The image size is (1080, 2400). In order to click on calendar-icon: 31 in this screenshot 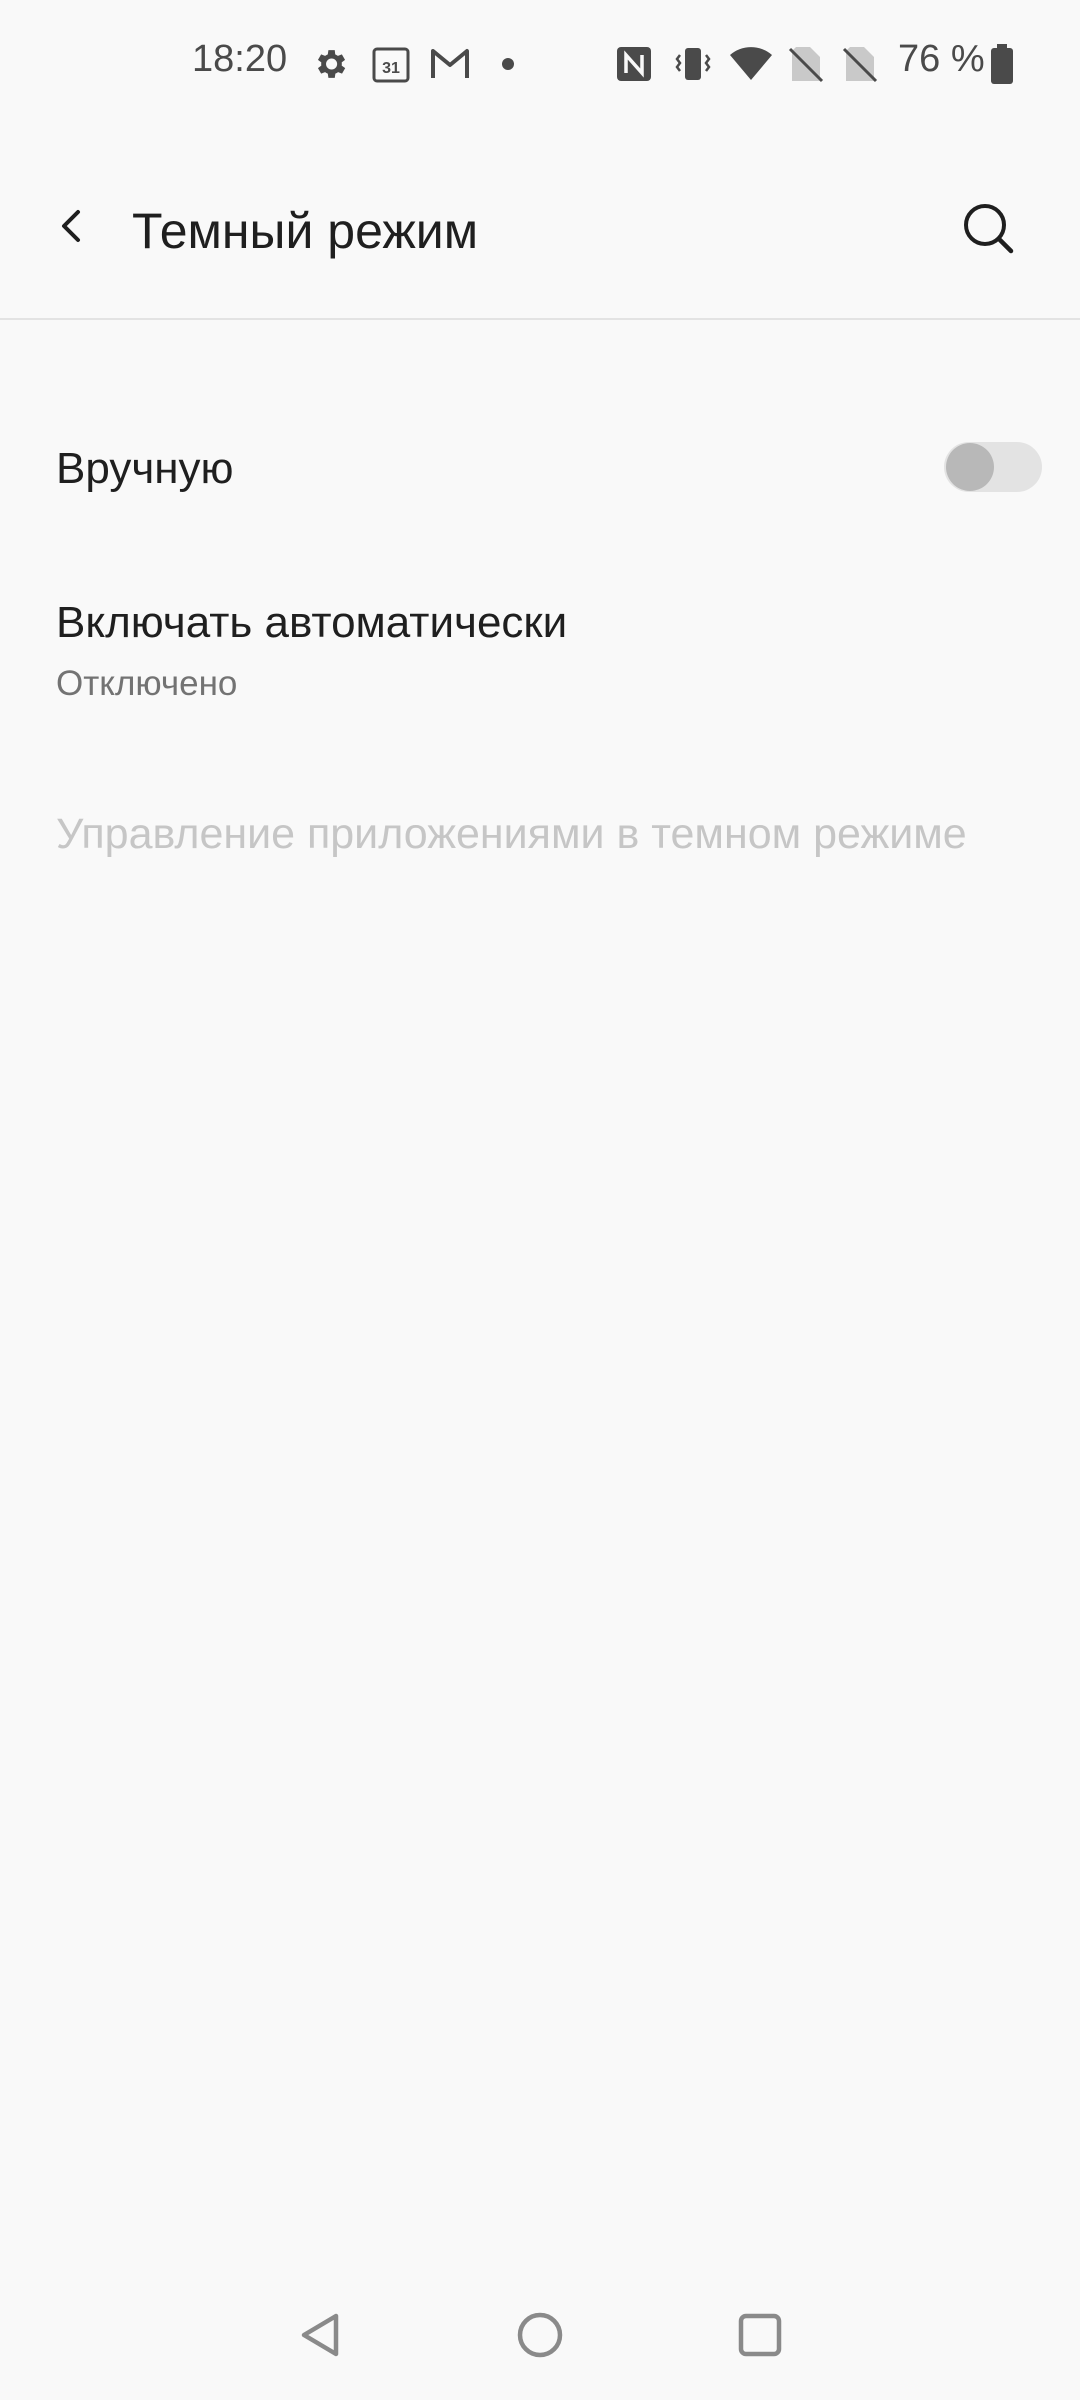, I will do `click(391, 64)`.